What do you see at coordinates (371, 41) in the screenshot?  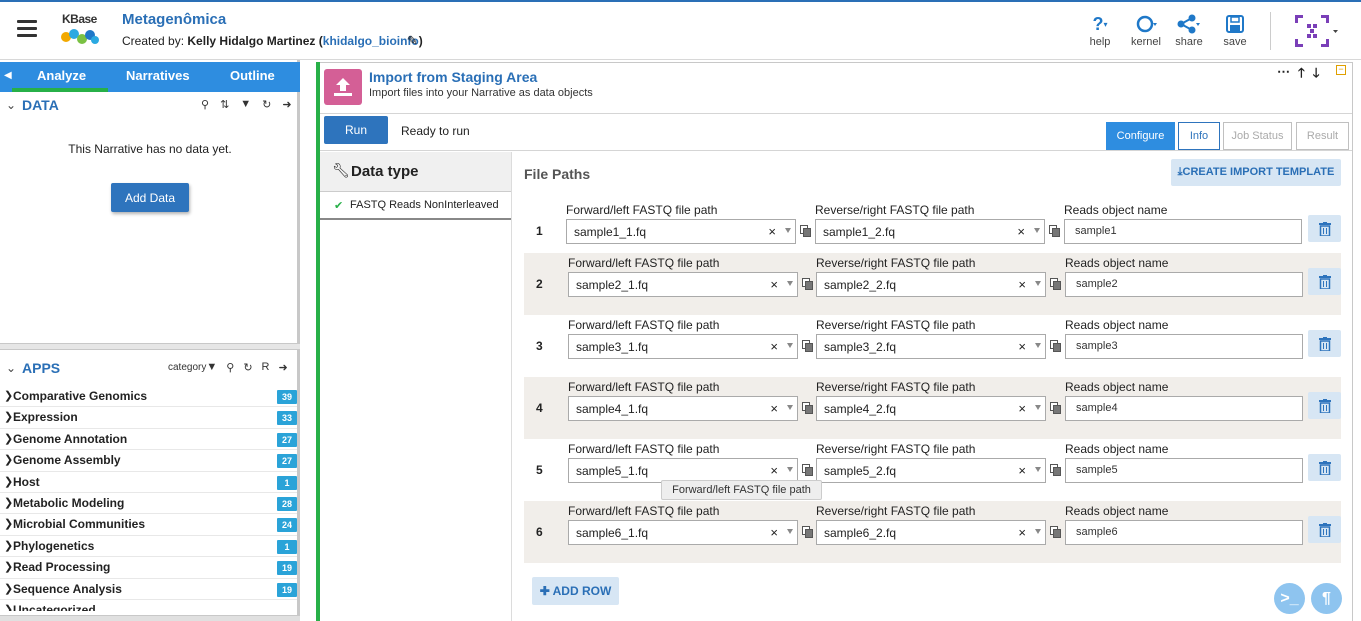 I see `author-username-link: khidalgo_bioinfo` at bounding box center [371, 41].